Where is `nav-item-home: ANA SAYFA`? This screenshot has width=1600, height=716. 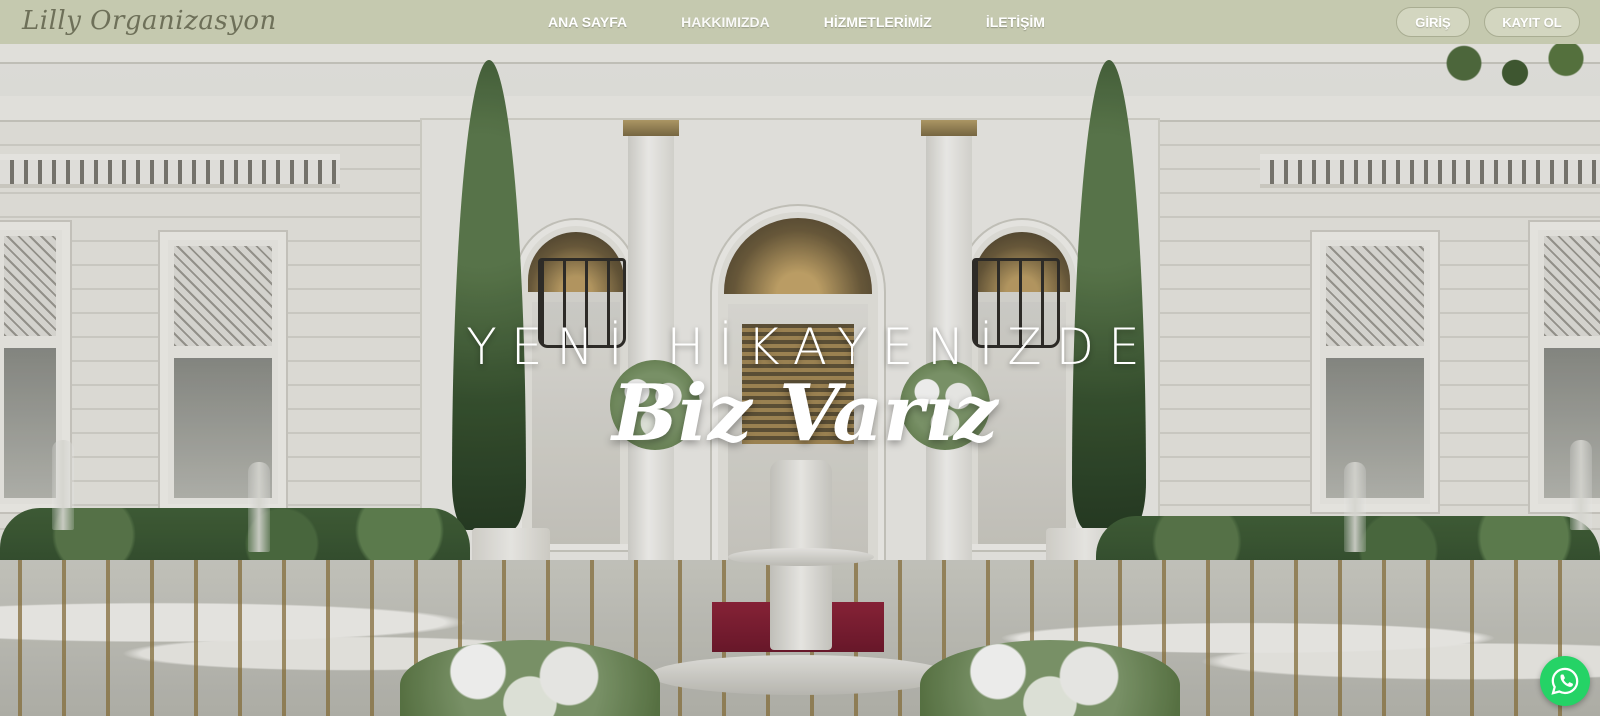
nav-item-home: ANA SAYFA is located at coordinates (587, 22).